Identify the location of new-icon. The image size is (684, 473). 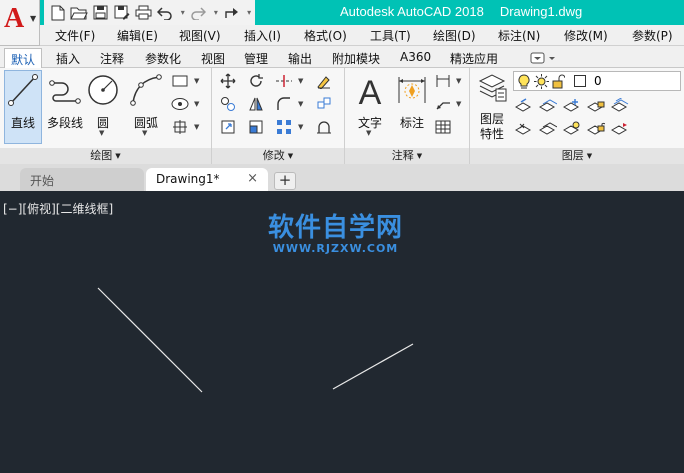
(57, 13).